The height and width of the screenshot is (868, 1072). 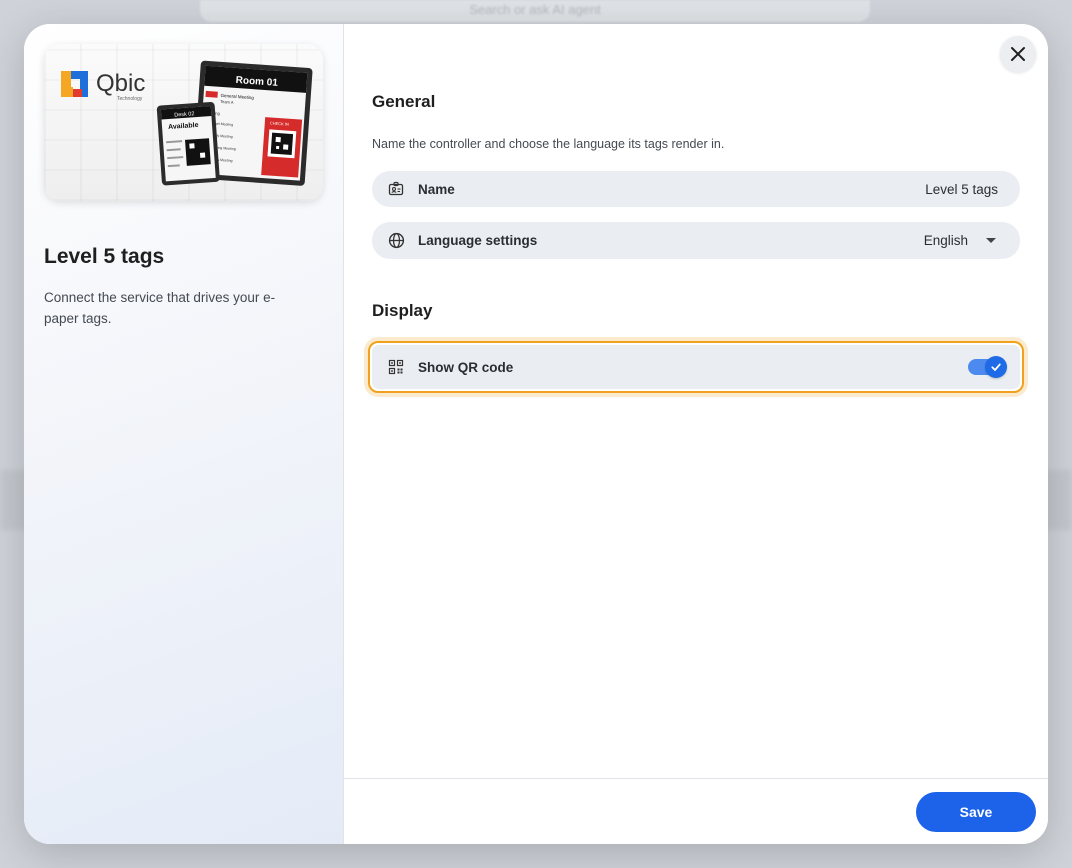 I want to click on general-section-title: General, so click(x=404, y=101).